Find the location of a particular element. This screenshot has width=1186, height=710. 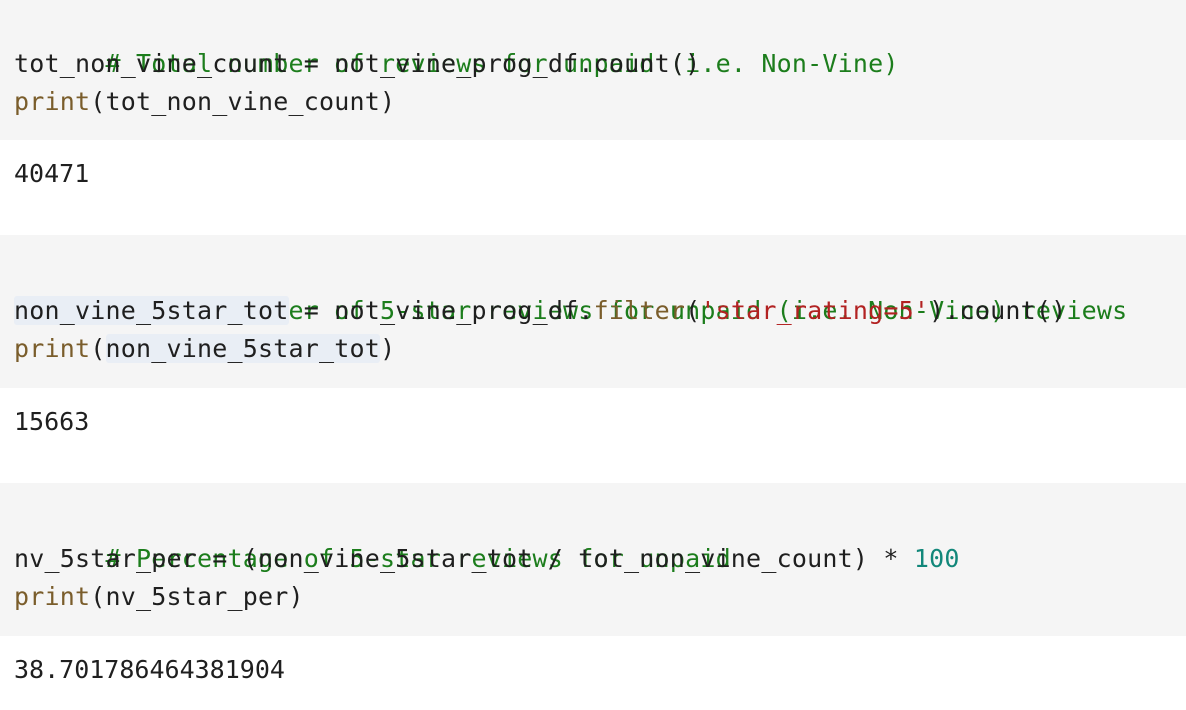

code-args: (tot_non_vine_count) is located at coordinates (243, 101).